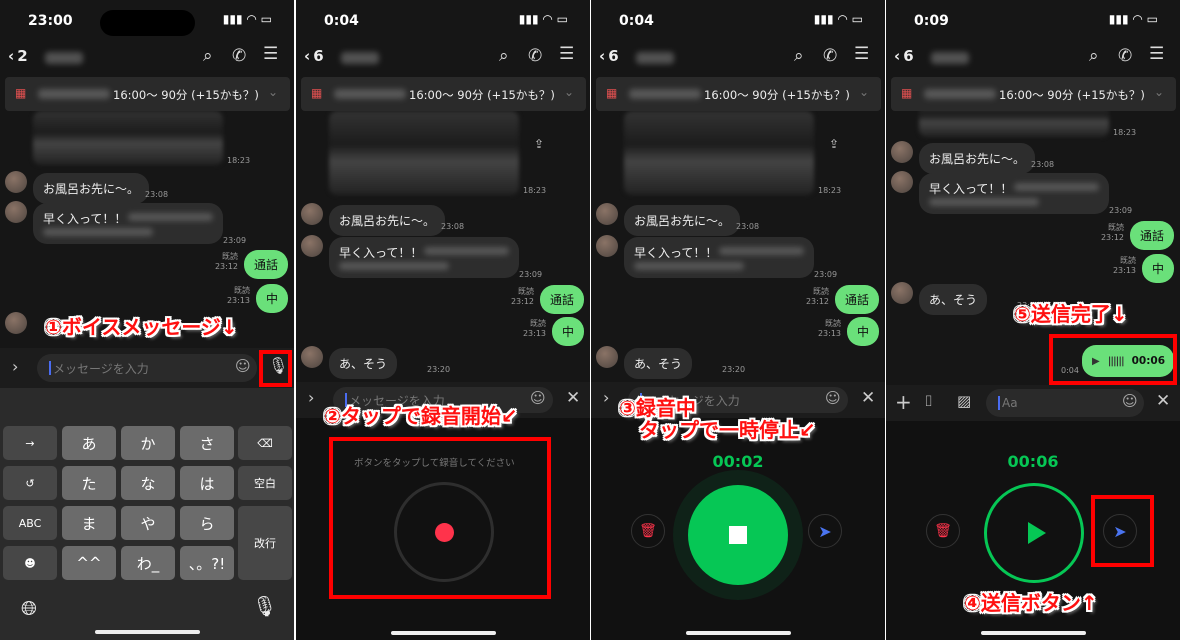 This screenshot has width=1180, height=640. I want to click on highlight-sent-message, so click(1113, 359).